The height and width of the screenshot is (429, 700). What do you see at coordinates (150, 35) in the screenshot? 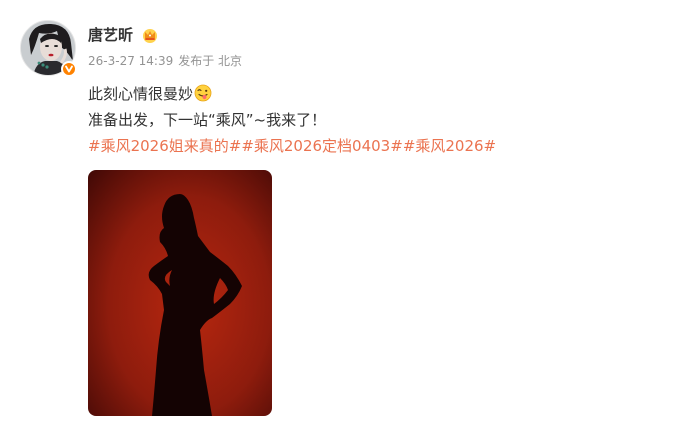
I see `crown-icon` at bounding box center [150, 35].